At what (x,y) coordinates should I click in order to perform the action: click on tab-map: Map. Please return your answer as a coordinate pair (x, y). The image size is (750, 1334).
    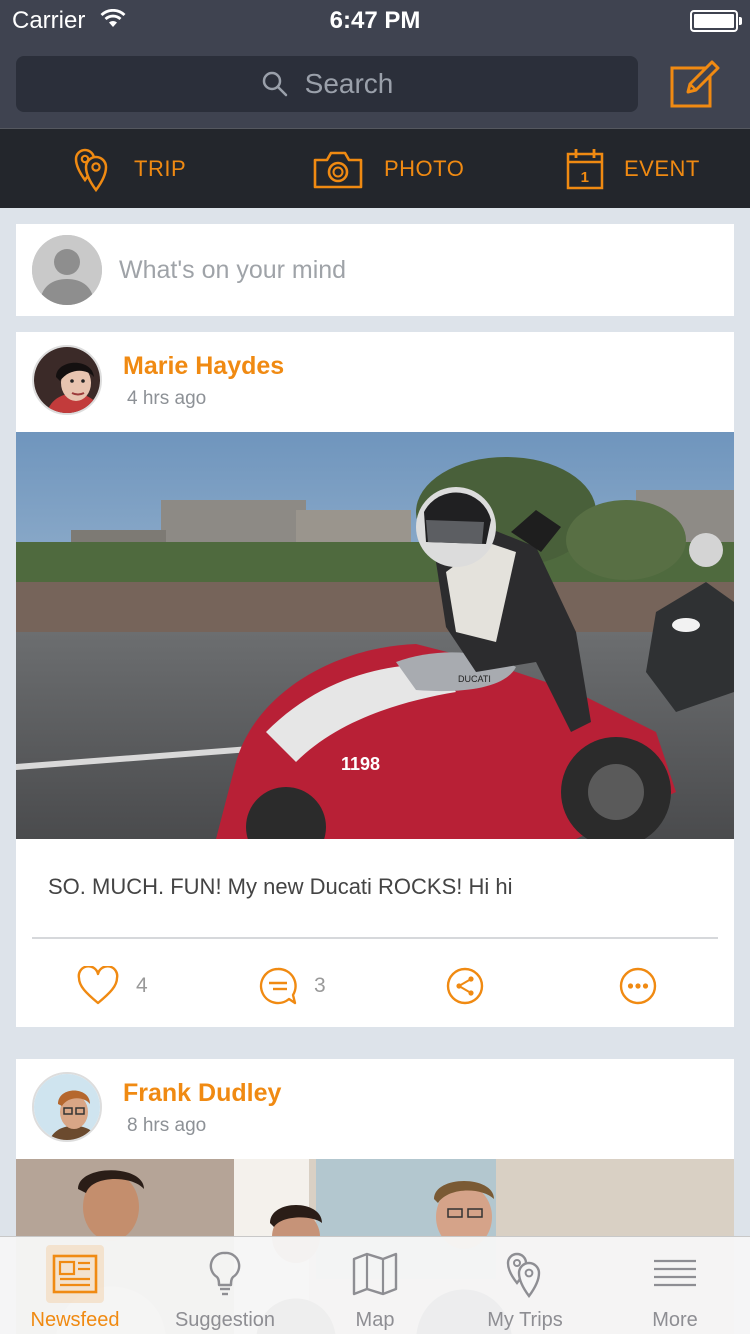
    Looking at the image, I should click on (375, 1285).